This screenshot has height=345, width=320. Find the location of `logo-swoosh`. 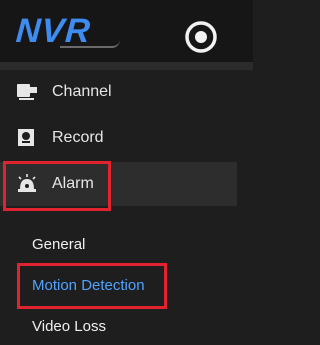

logo-swoosh is located at coordinates (90, 44).